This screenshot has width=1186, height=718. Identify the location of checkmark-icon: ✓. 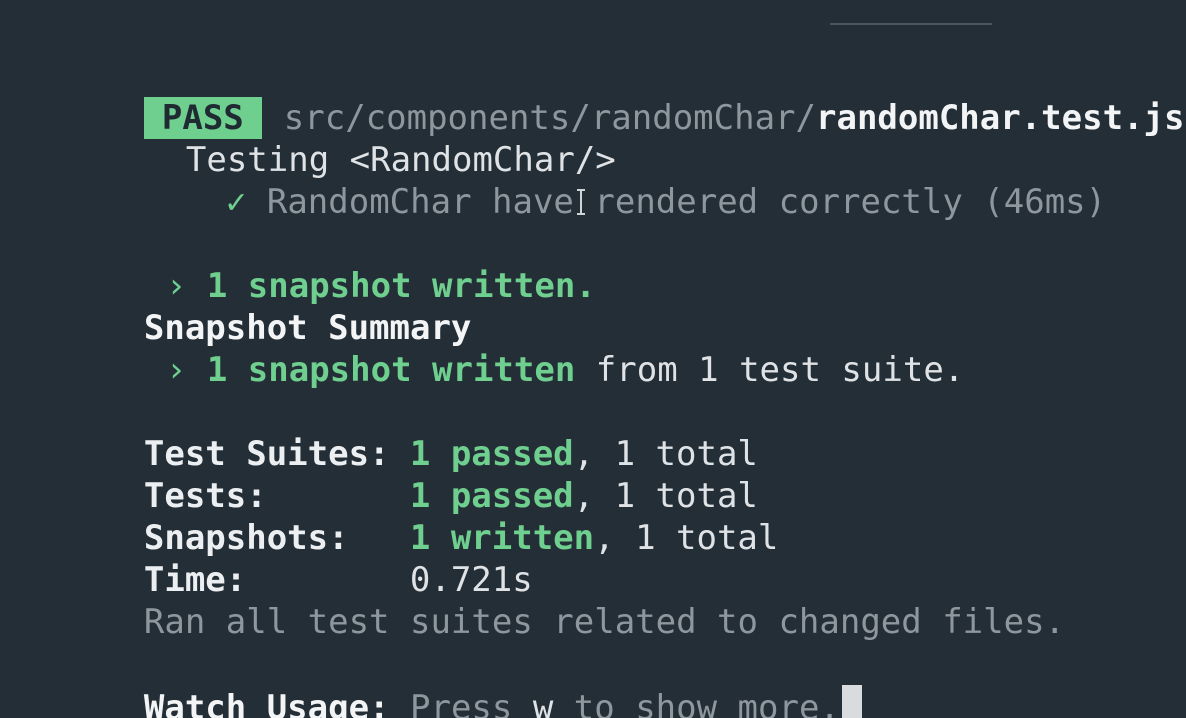
(236, 202).